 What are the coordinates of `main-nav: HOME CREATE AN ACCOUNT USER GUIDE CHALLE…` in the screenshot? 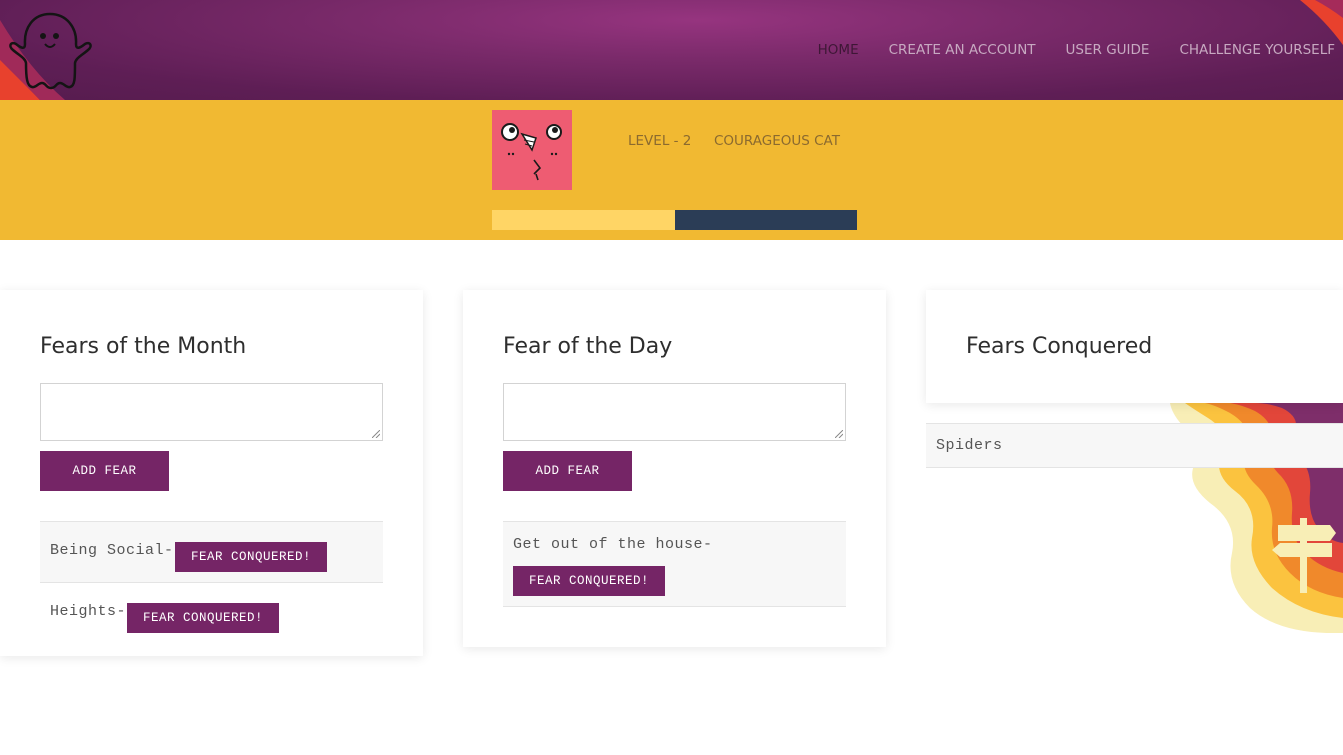 It's located at (1061, 50).